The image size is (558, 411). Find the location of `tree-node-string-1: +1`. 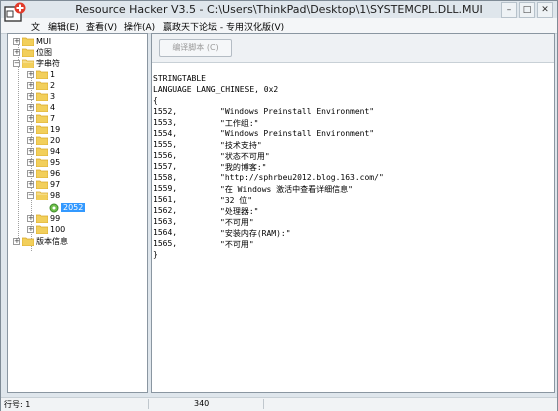

tree-node-string-1: +1 is located at coordinates (41, 74).